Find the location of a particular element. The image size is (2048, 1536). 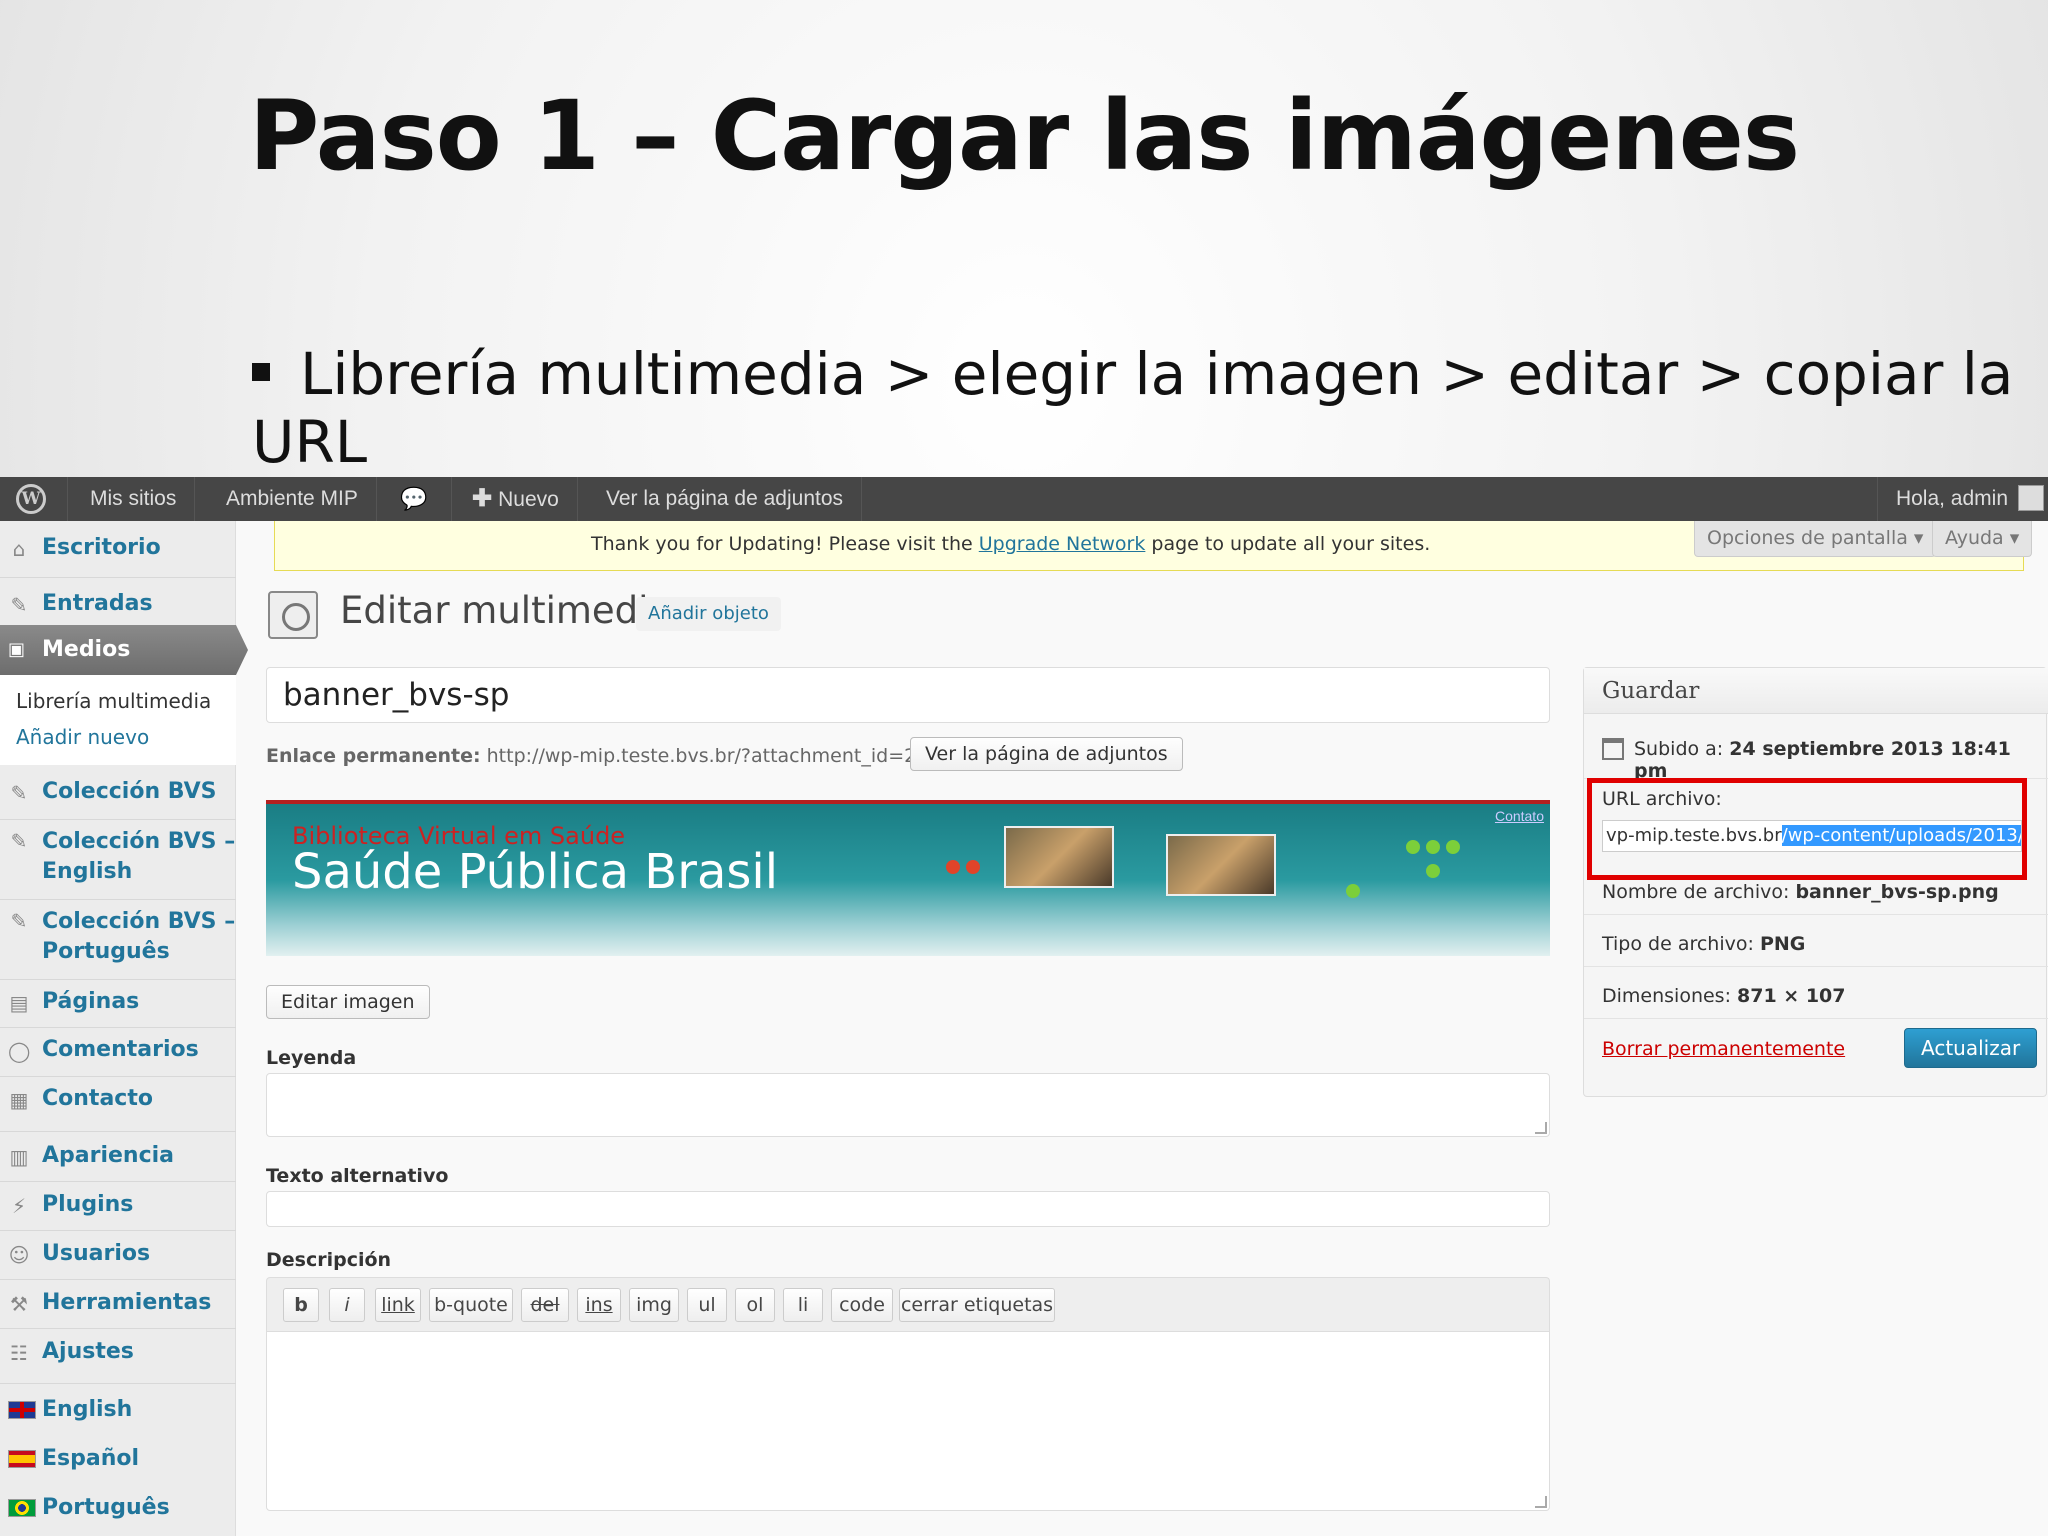

quicktag-bquote-button: b-quote is located at coordinates (471, 1305).